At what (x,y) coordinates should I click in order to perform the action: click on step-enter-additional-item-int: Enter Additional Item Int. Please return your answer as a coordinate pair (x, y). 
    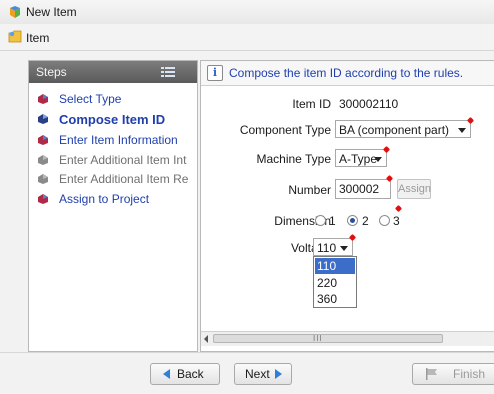
    Looking at the image, I should click on (115, 161).